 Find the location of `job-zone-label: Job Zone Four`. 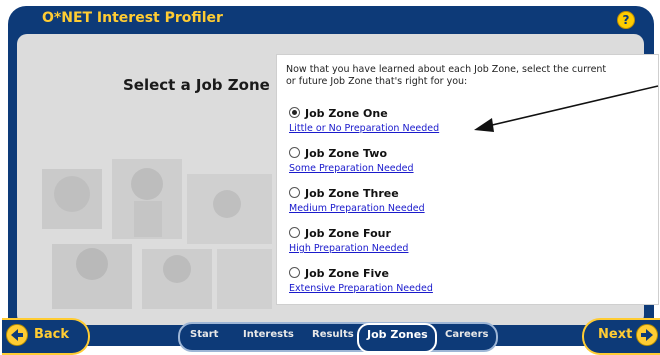

job-zone-label: Job Zone Four is located at coordinates (348, 233).